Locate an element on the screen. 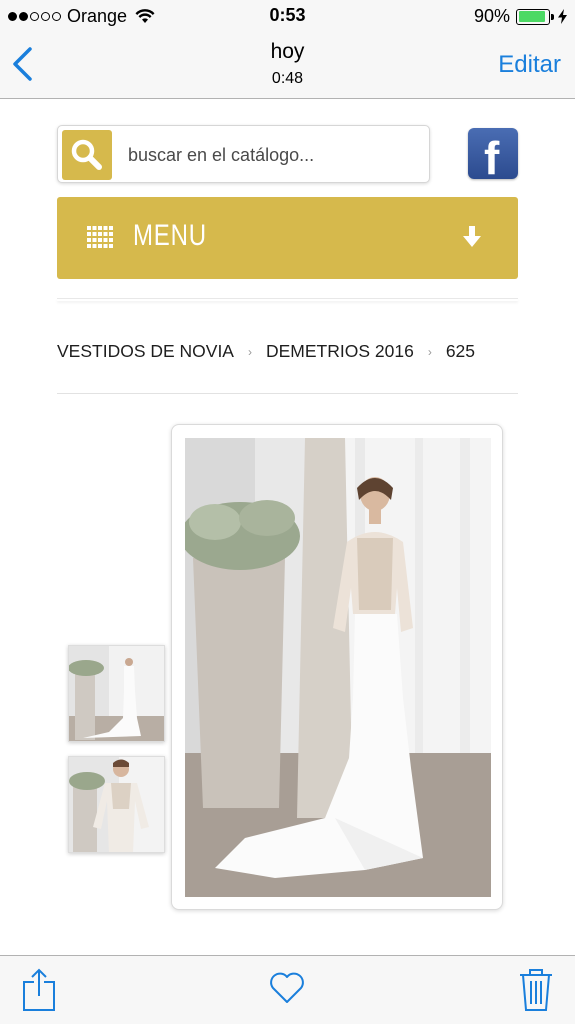 This screenshot has height=1024, width=575. search-icon is located at coordinates (86, 154).